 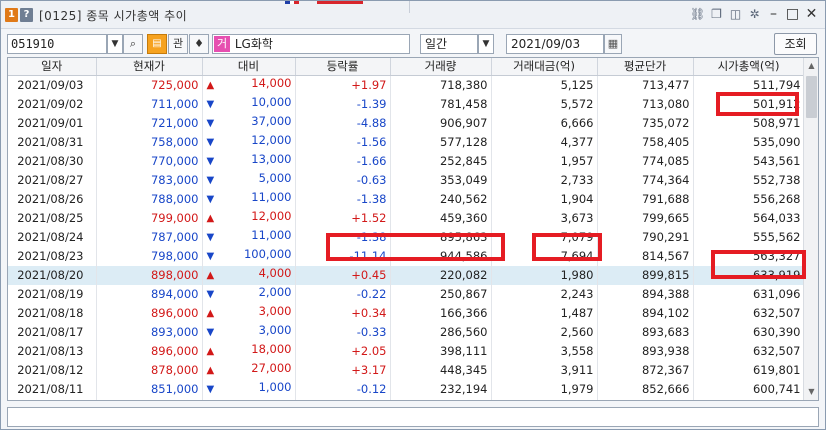 I want to click on cell-volume: 200,490, so click(x=441, y=399).